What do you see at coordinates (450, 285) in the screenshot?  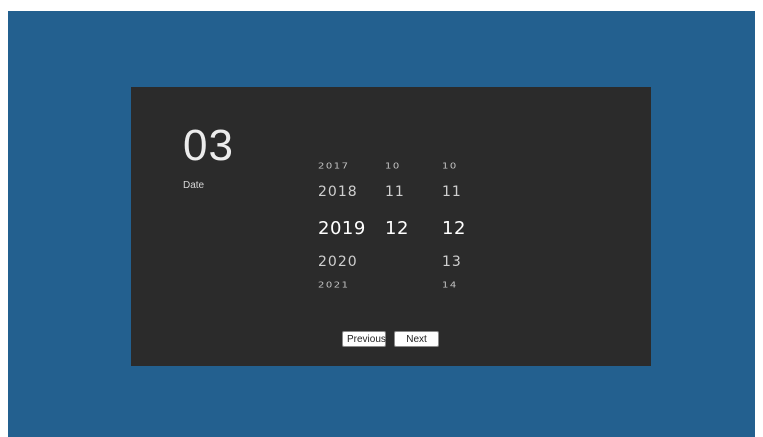 I see `day-option: 14` at bounding box center [450, 285].